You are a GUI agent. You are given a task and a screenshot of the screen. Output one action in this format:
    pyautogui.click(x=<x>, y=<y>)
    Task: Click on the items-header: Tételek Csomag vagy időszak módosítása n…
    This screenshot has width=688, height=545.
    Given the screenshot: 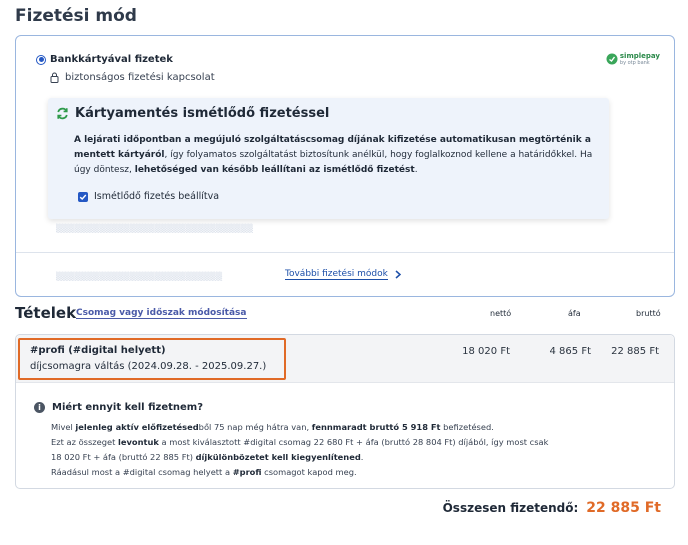 What is the action you would take?
    pyautogui.click(x=345, y=313)
    